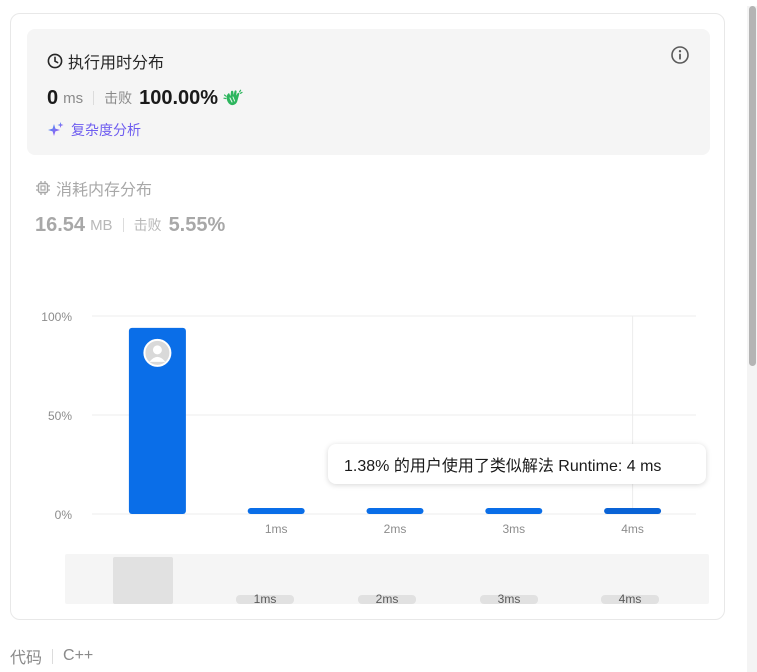 The width and height of the screenshot is (757, 672). Describe the element at coordinates (101, 225) in the screenshot. I see `memory-unit: MB` at that location.